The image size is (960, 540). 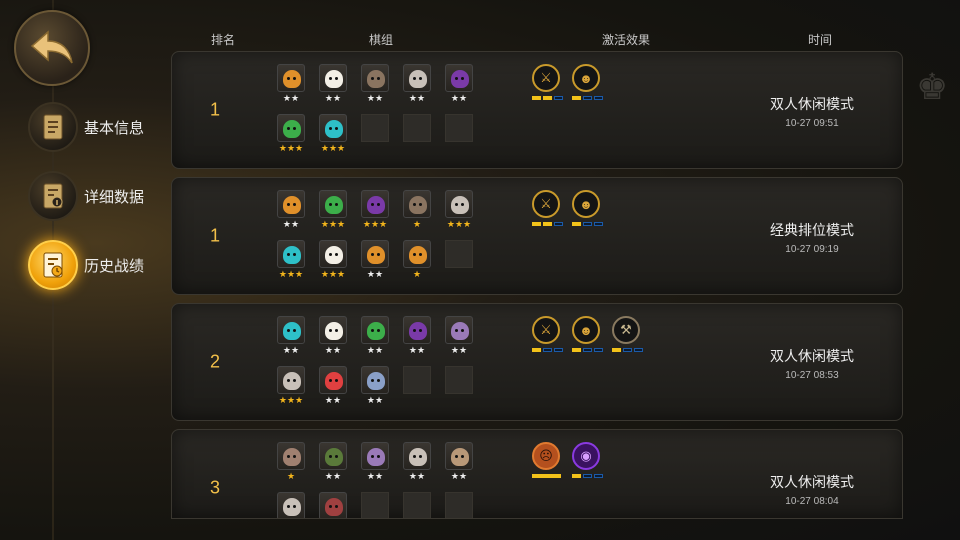 What do you see at coordinates (548, 460) in the screenshot?
I see `trait-badge: ☹` at bounding box center [548, 460].